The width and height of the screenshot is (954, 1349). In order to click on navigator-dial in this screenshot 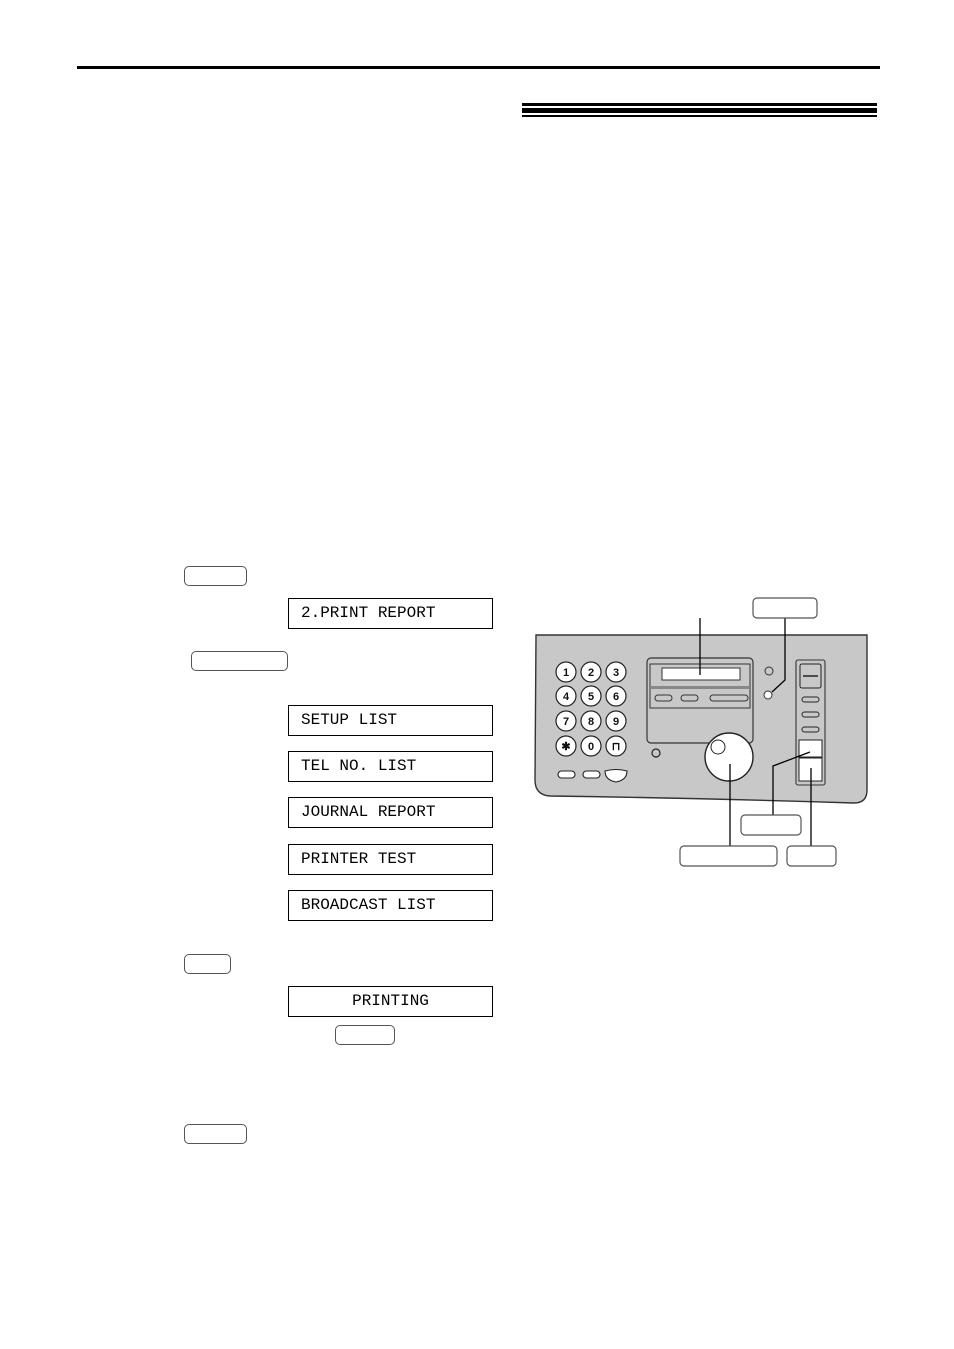, I will do `click(729, 757)`.